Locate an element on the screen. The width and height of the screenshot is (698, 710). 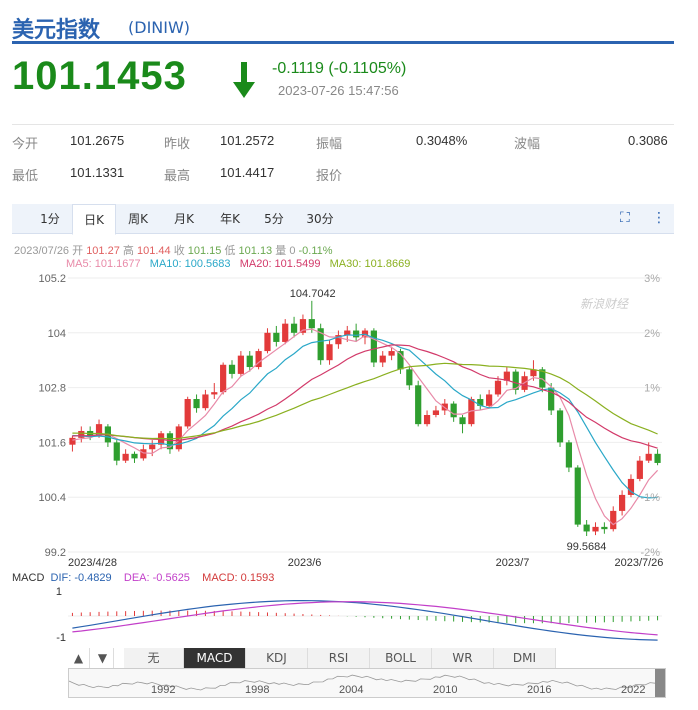
navigator-year-label: 2022 is located at coordinates (633, 690).